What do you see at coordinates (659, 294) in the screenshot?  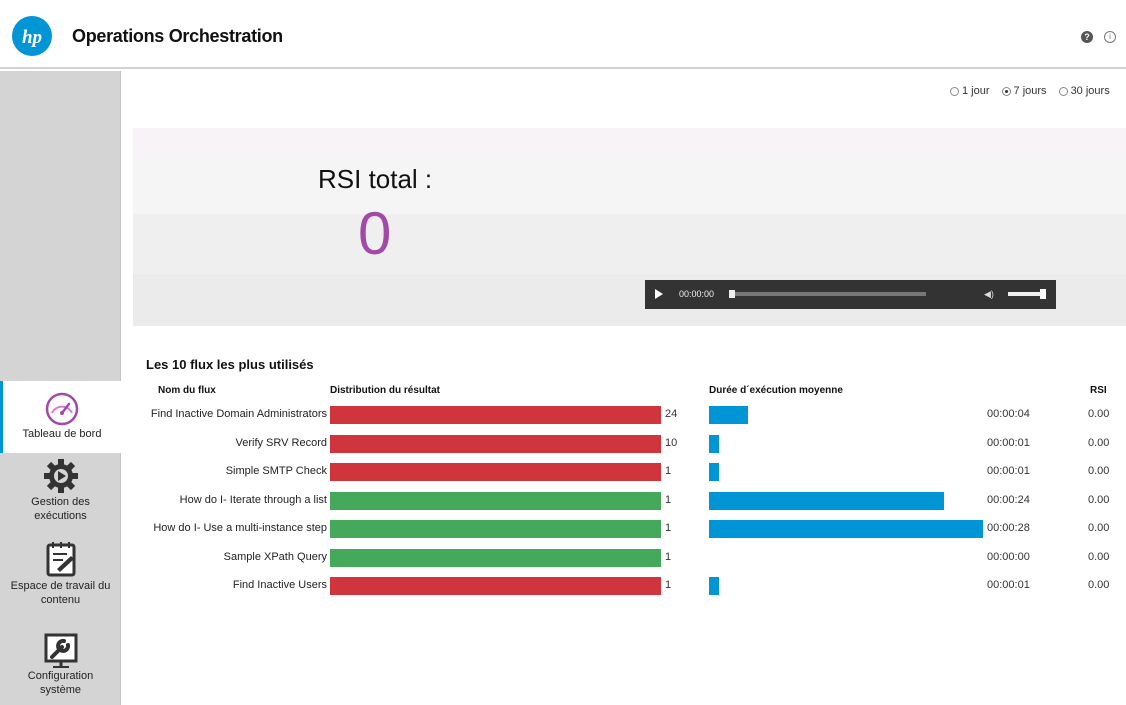 I see `play-icon` at bounding box center [659, 294].